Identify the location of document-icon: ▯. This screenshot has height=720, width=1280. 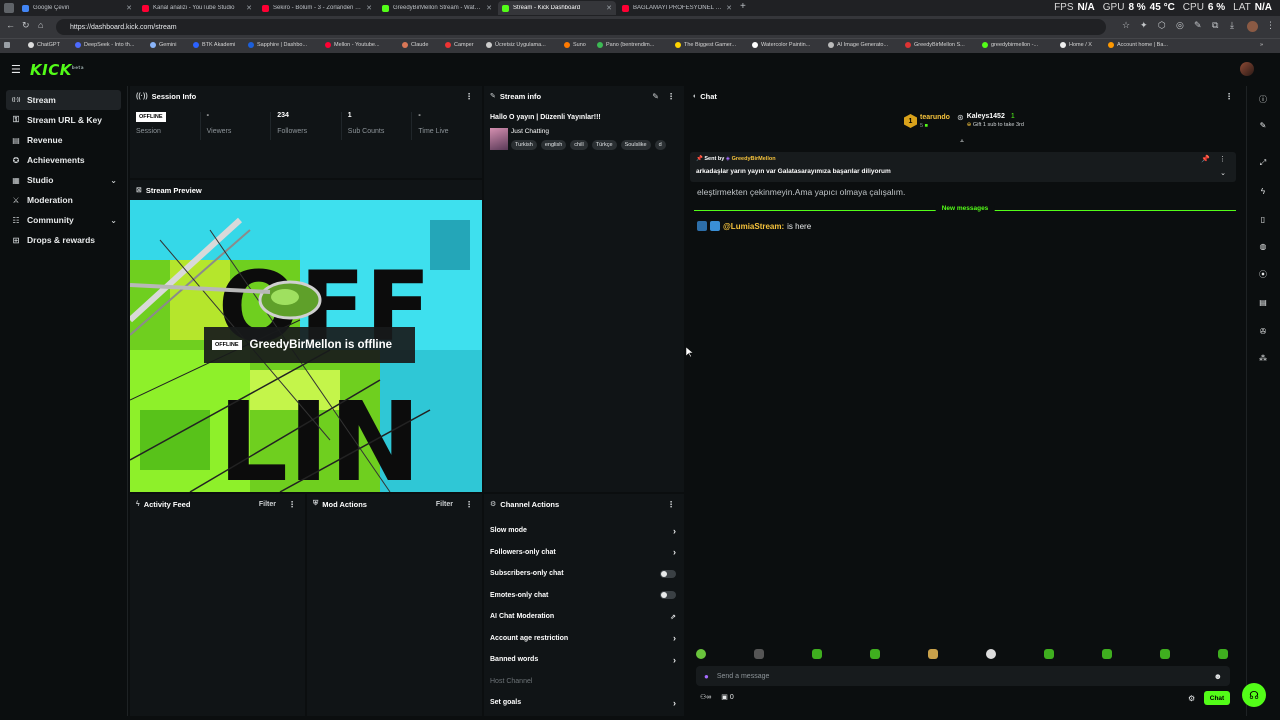
(1263, 220).